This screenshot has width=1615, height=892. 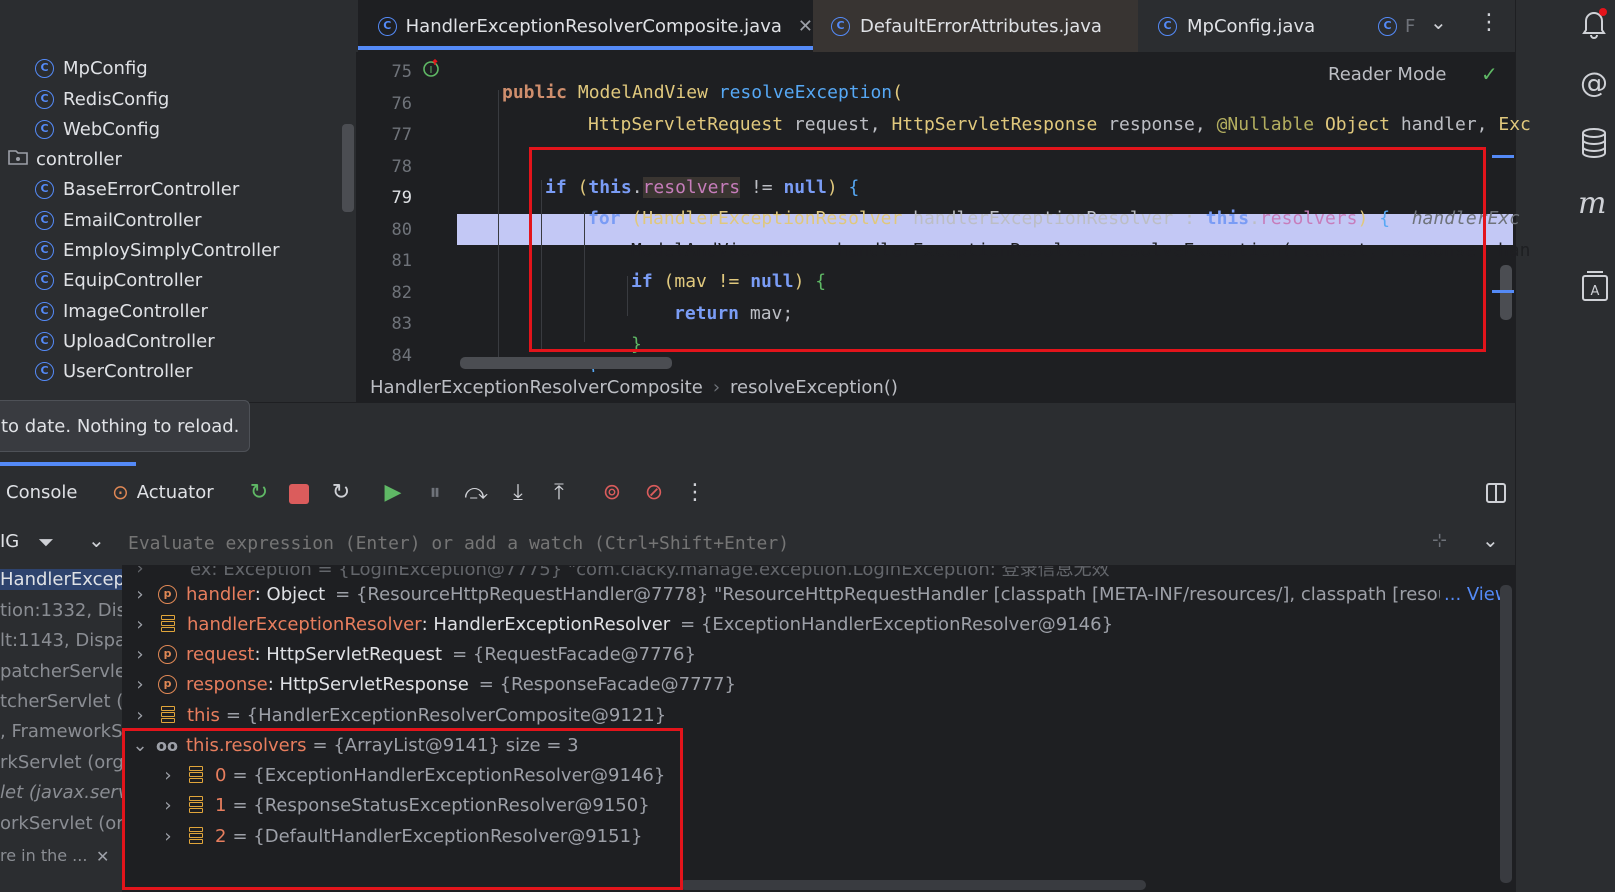 What do you see at coordinates (1253, 26) in the screenshot?
I see `tab-mpconfig: C MpConfig.java` at bounding box center [1253, 26].